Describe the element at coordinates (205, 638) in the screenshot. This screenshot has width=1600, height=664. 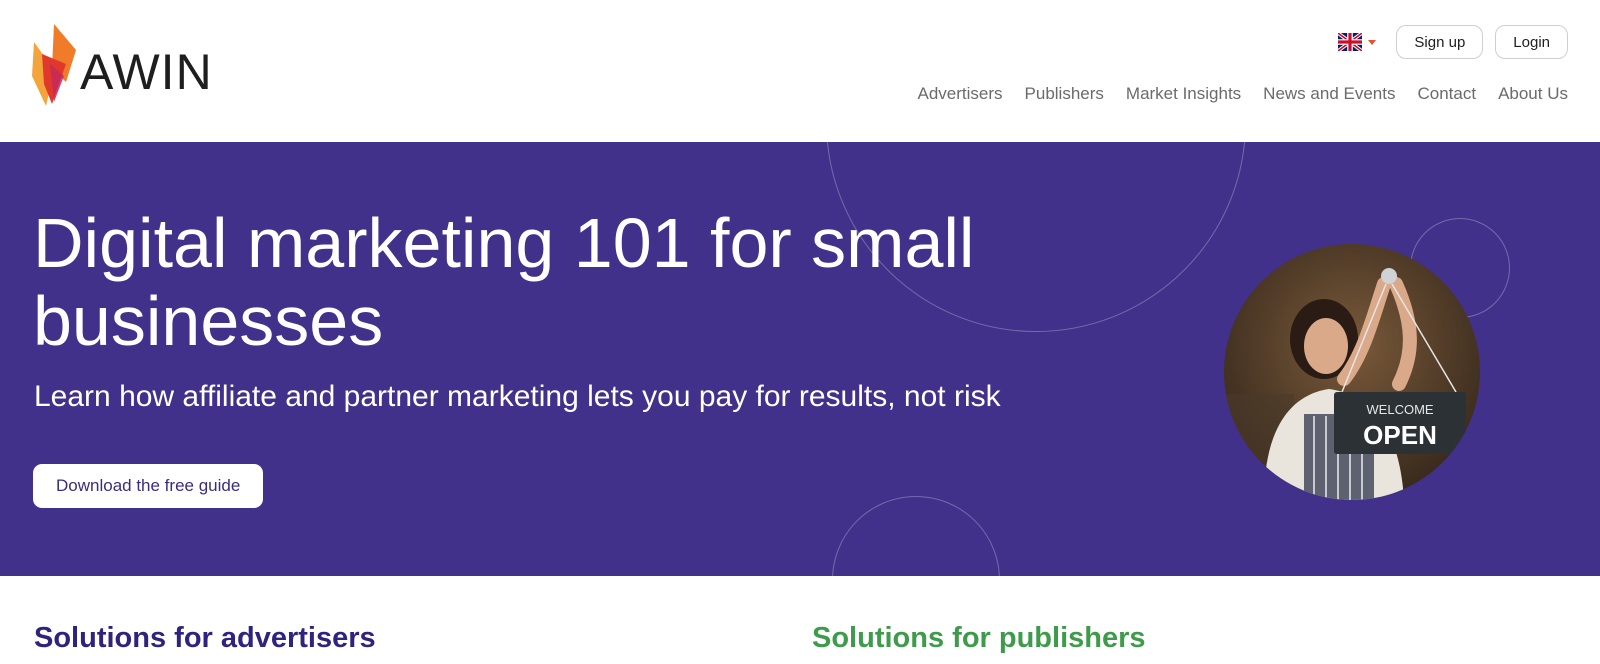
I see `solutions-advertisers-heading: Solutions for advertisers` at that location.